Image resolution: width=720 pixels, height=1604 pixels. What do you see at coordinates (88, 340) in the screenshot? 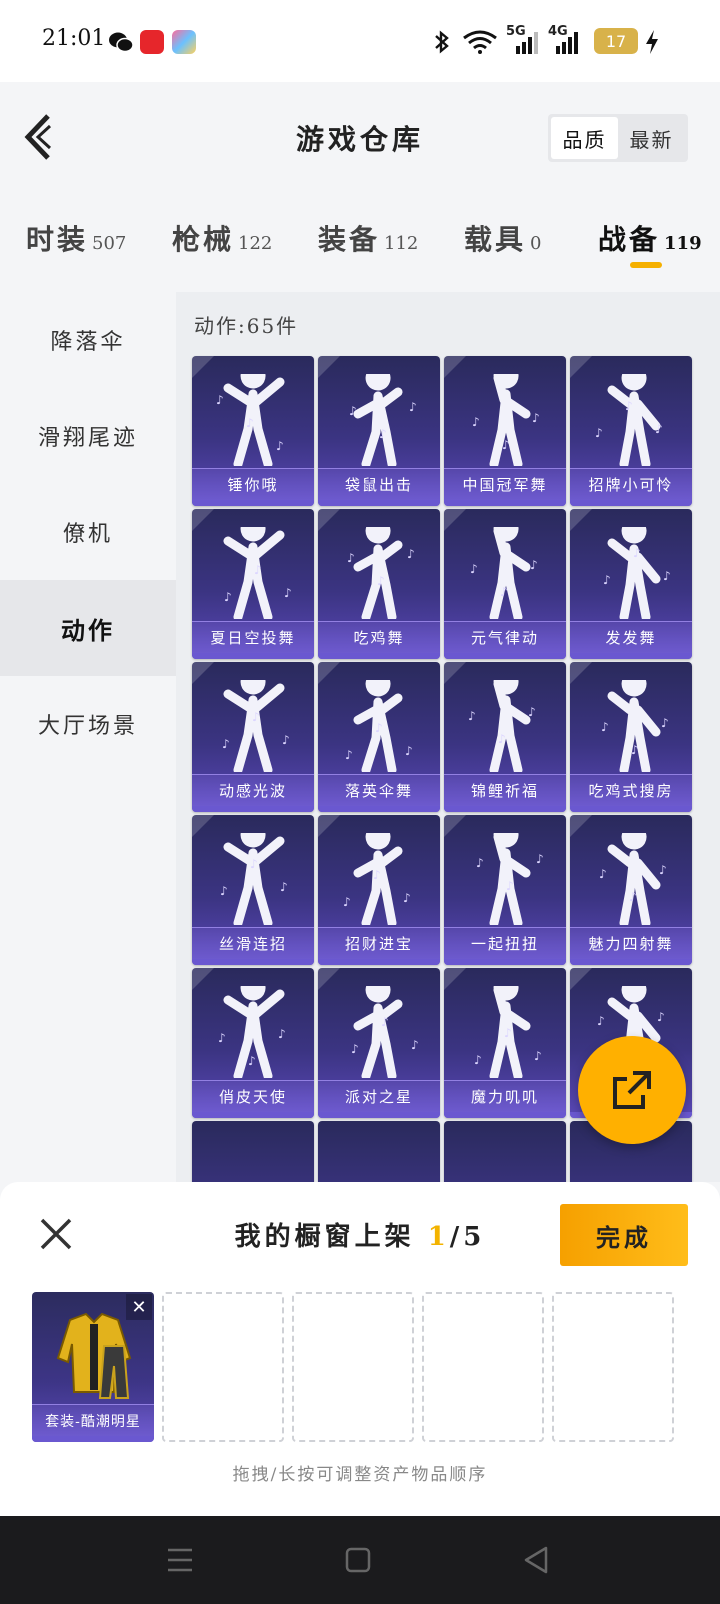
I see `sidebar-item-parachute: 降落伞` at bounding box center [88, 340].